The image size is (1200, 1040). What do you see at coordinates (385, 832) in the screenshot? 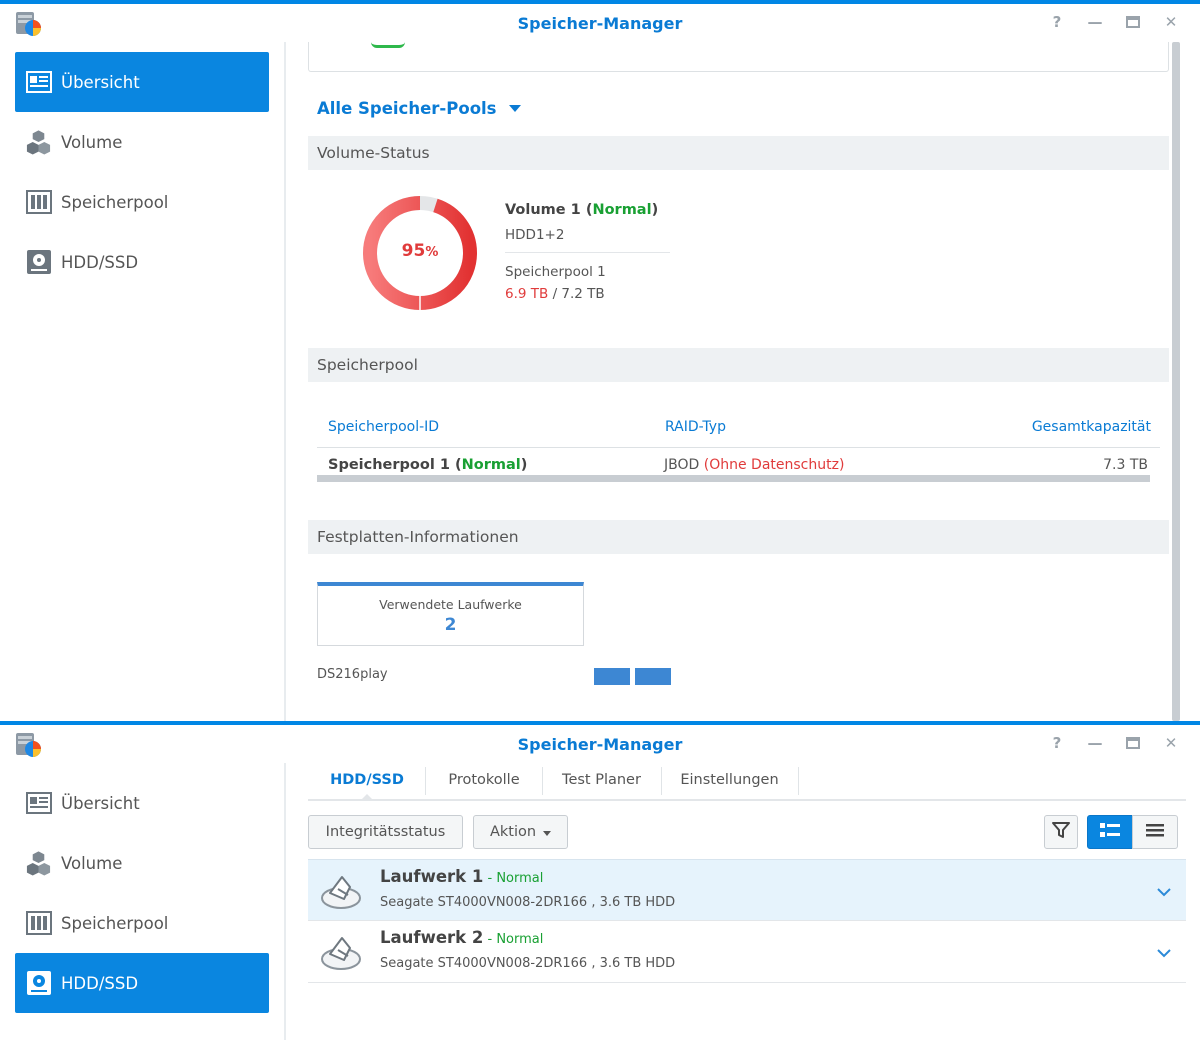
I see `integrity-status-button: Integritätsstatus` at bounding box center [385, 832].